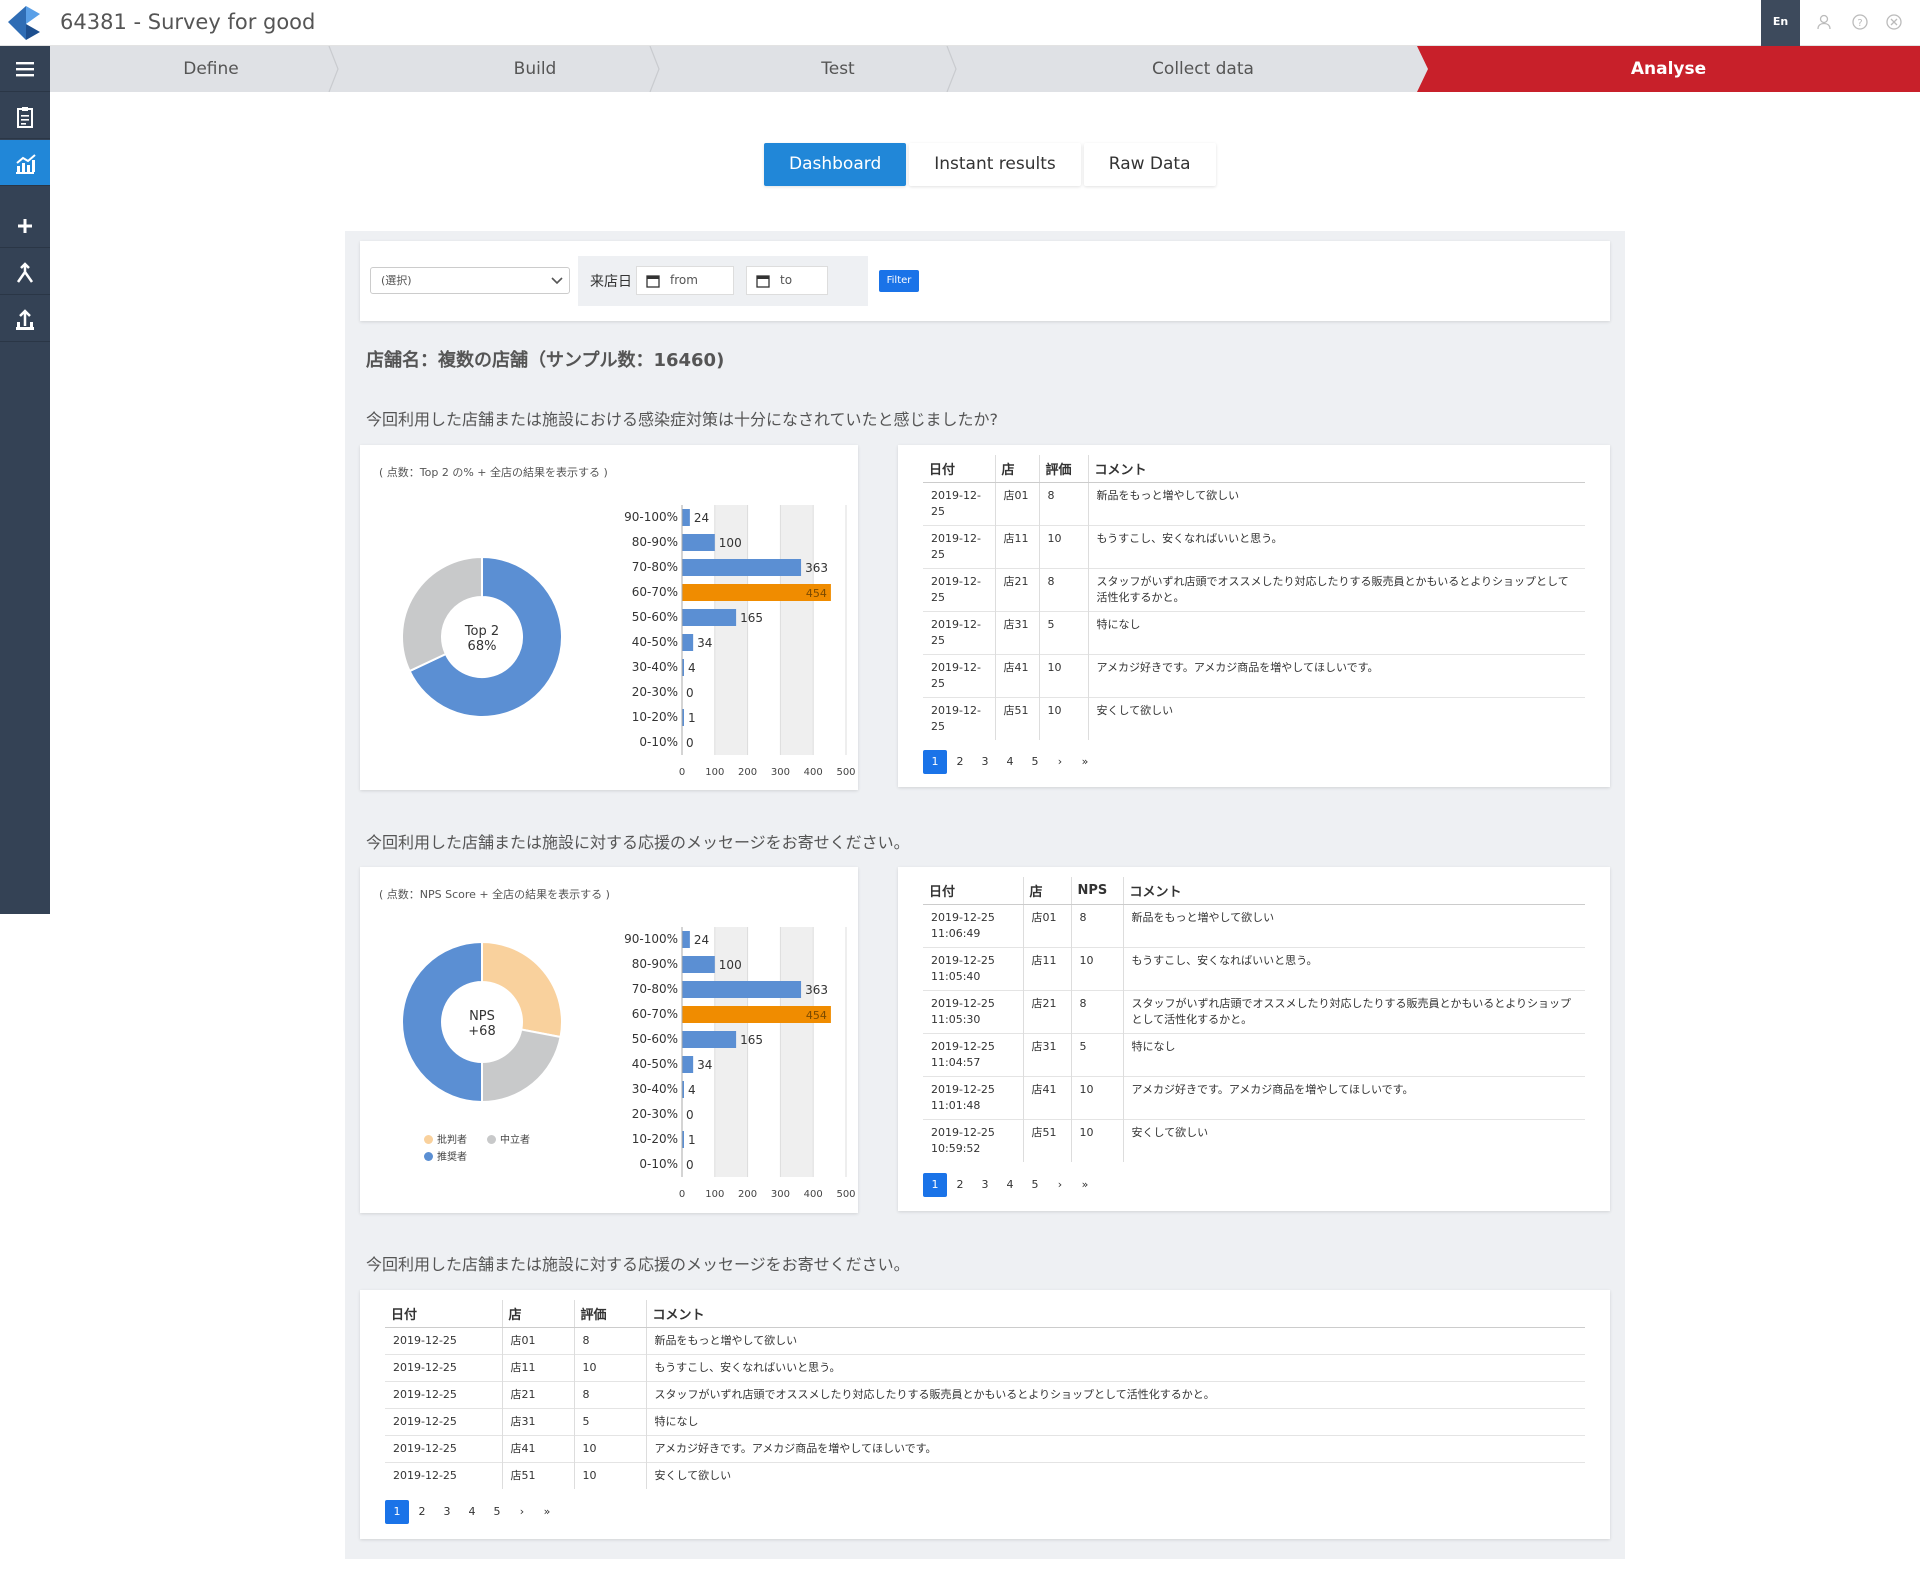 The width and height of the screenshot is (1920, 1580). Describe the element at coordinates (685, 280) in the screenshot. I see `date-from-input: from` at that location.